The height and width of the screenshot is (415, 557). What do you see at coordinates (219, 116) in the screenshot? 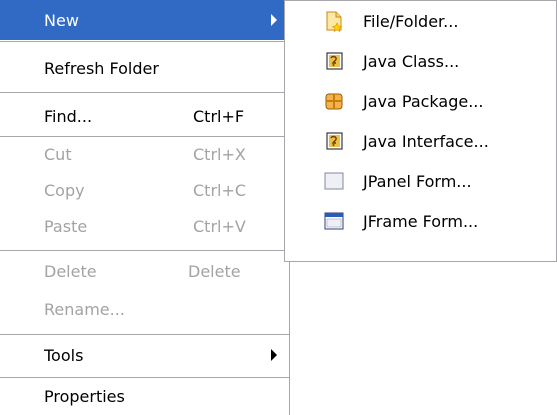
I see `menu-item-find-shortcut: Ctrl+F` at bounding box center [219, 116].